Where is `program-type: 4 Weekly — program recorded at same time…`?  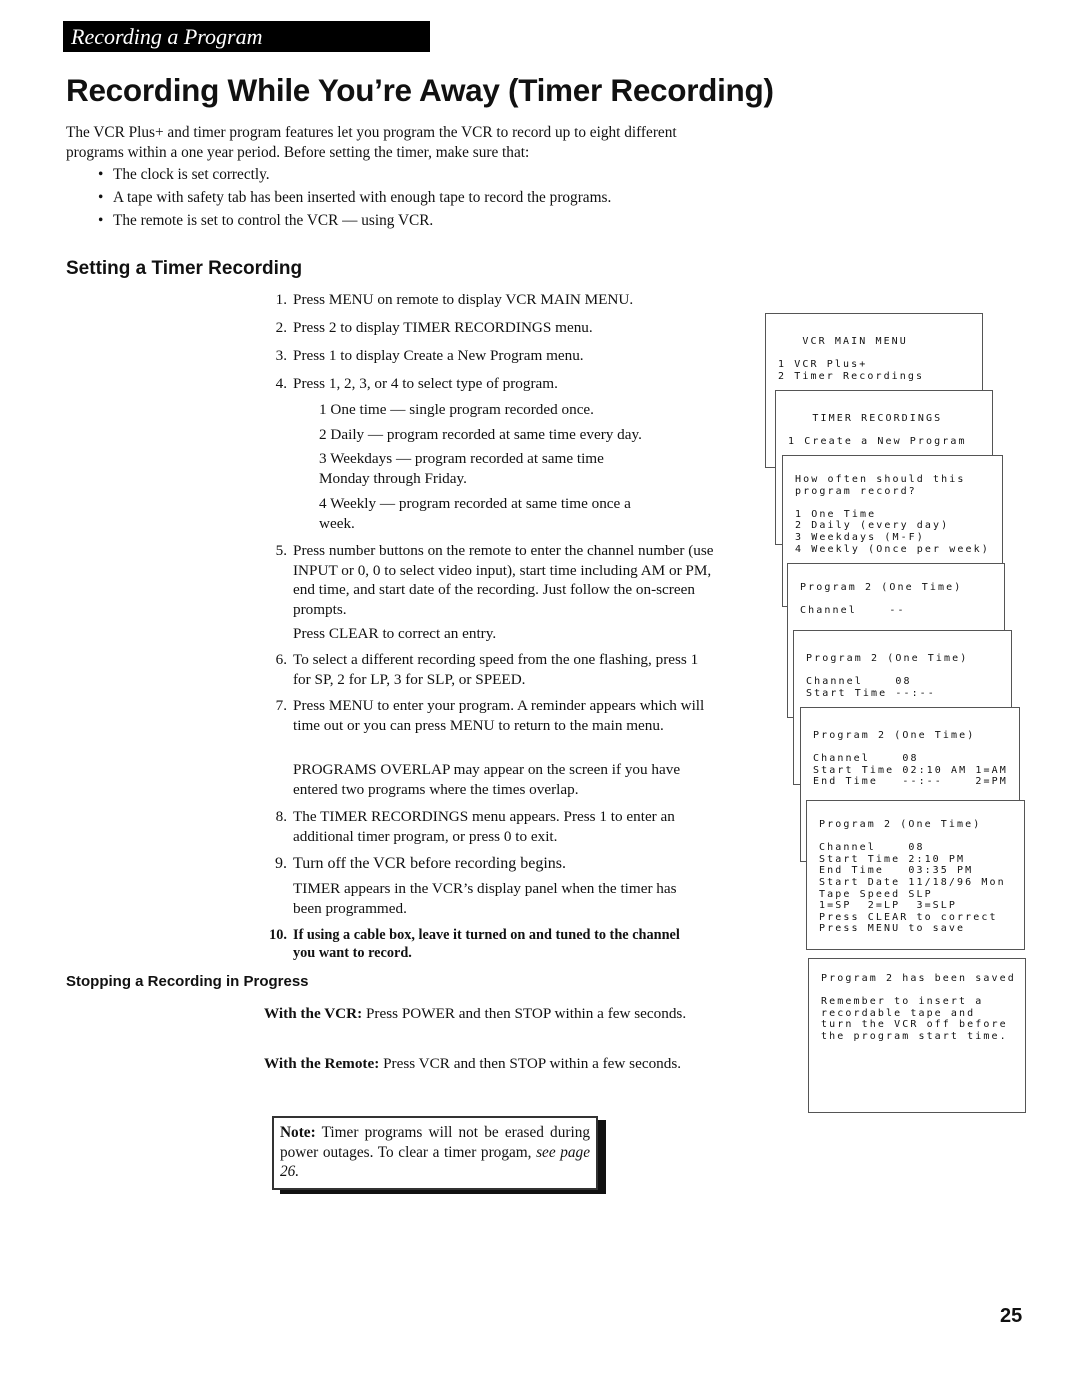
program-type: 4 Weekly — program recorded at same time… is located at coordinates (475, 513).